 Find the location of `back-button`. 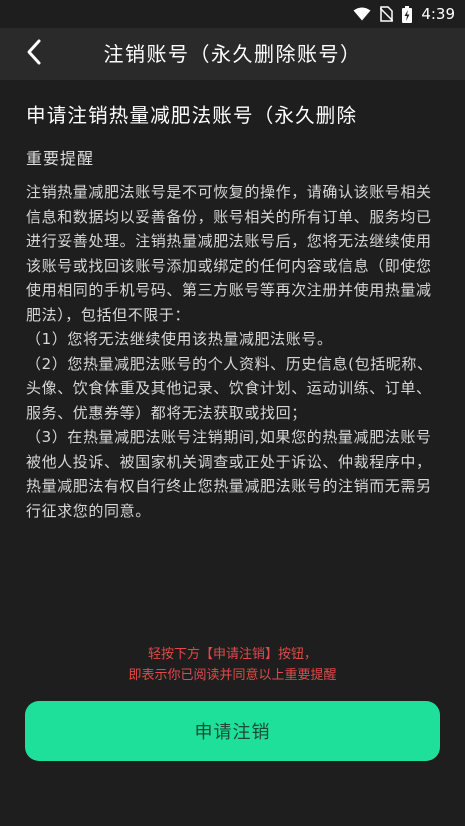

back-button is located at coordinates (34, 54).